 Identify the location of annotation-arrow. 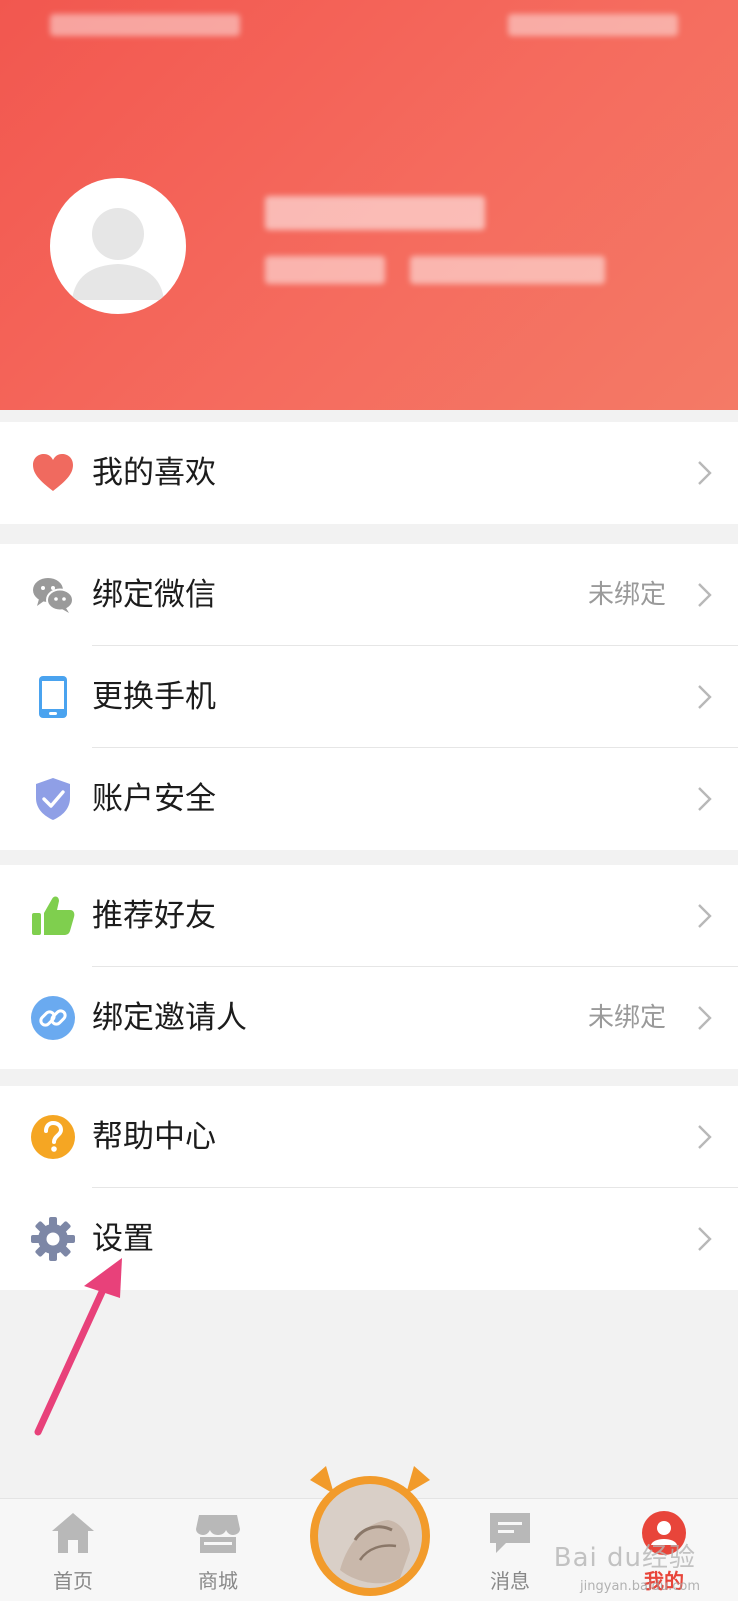
(78, 1347).